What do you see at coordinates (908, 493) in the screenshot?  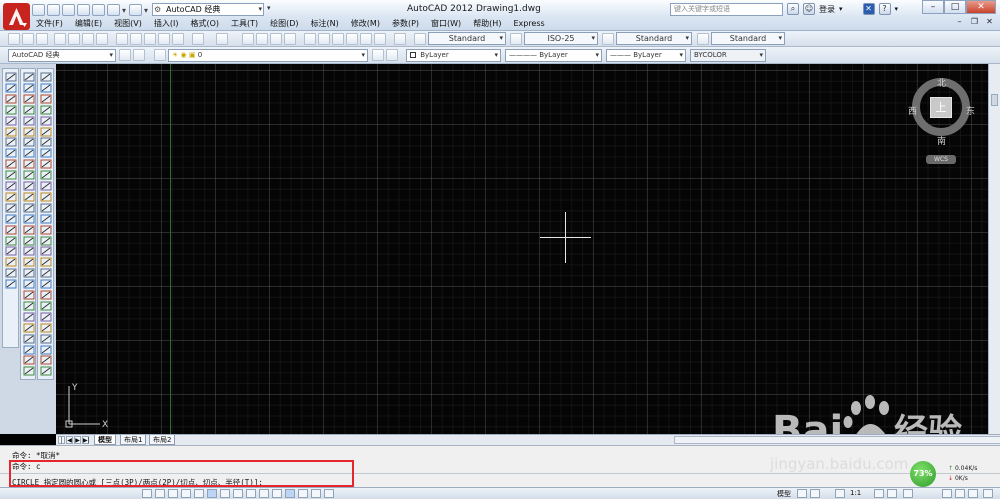 I see `workspace-switching-icon` at bounding box center [908, 493].